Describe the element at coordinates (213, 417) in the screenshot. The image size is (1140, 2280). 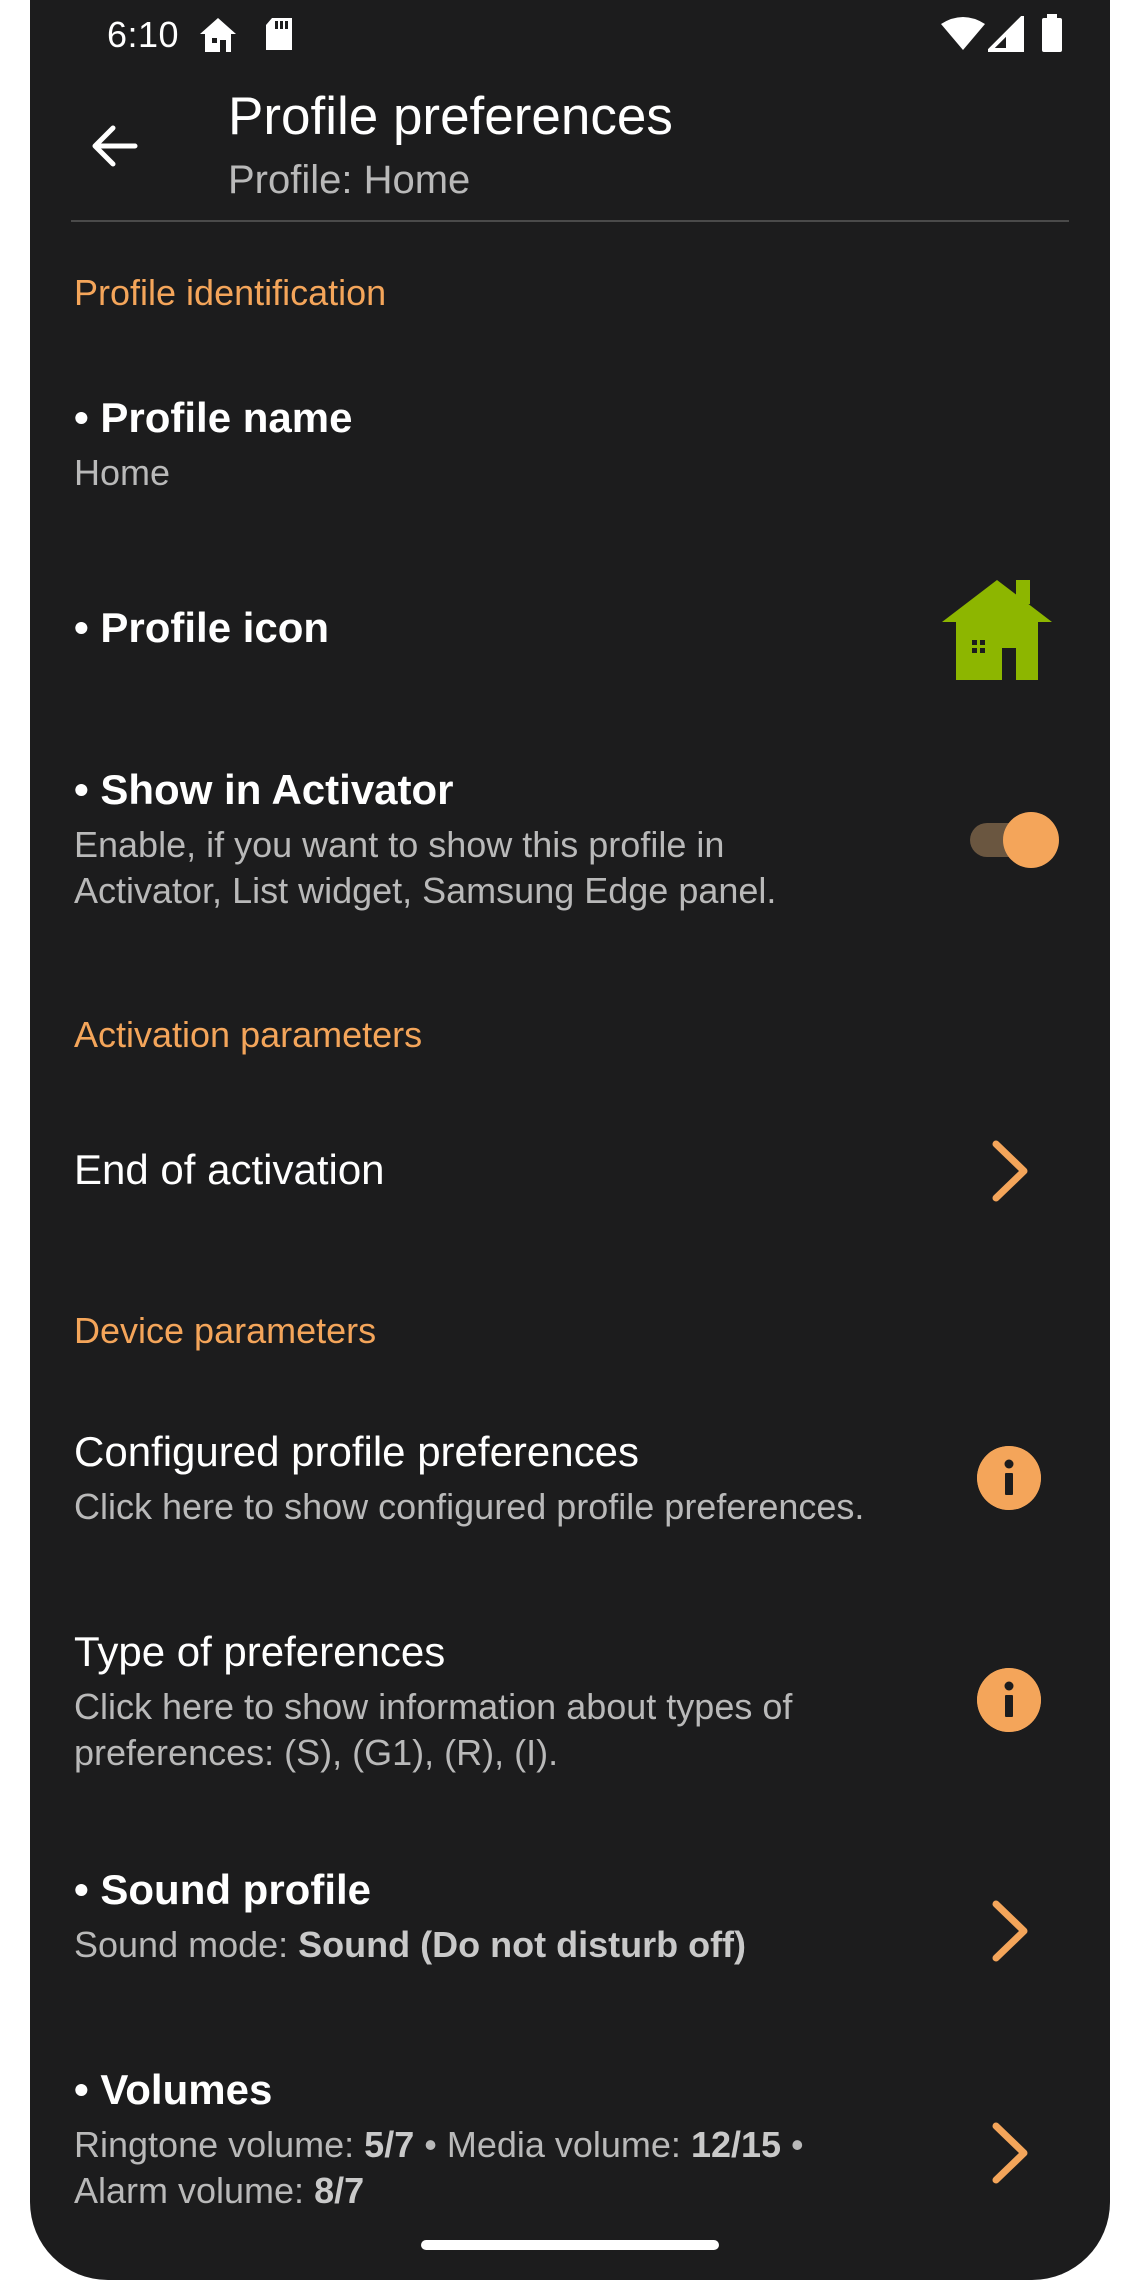
I see `pref-title: • Profile name` at that location.